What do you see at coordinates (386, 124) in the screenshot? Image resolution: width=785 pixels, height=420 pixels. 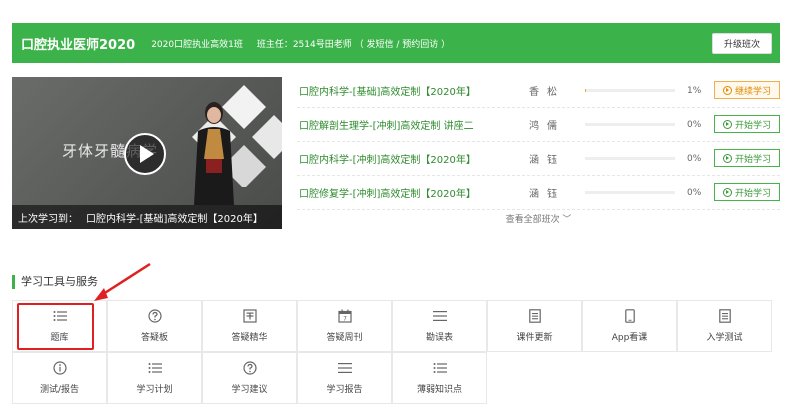 I see `course-name-link: 口腔解剖生理学-[冲刺]高效定制 讲座二` at bounding box center [386, 124].